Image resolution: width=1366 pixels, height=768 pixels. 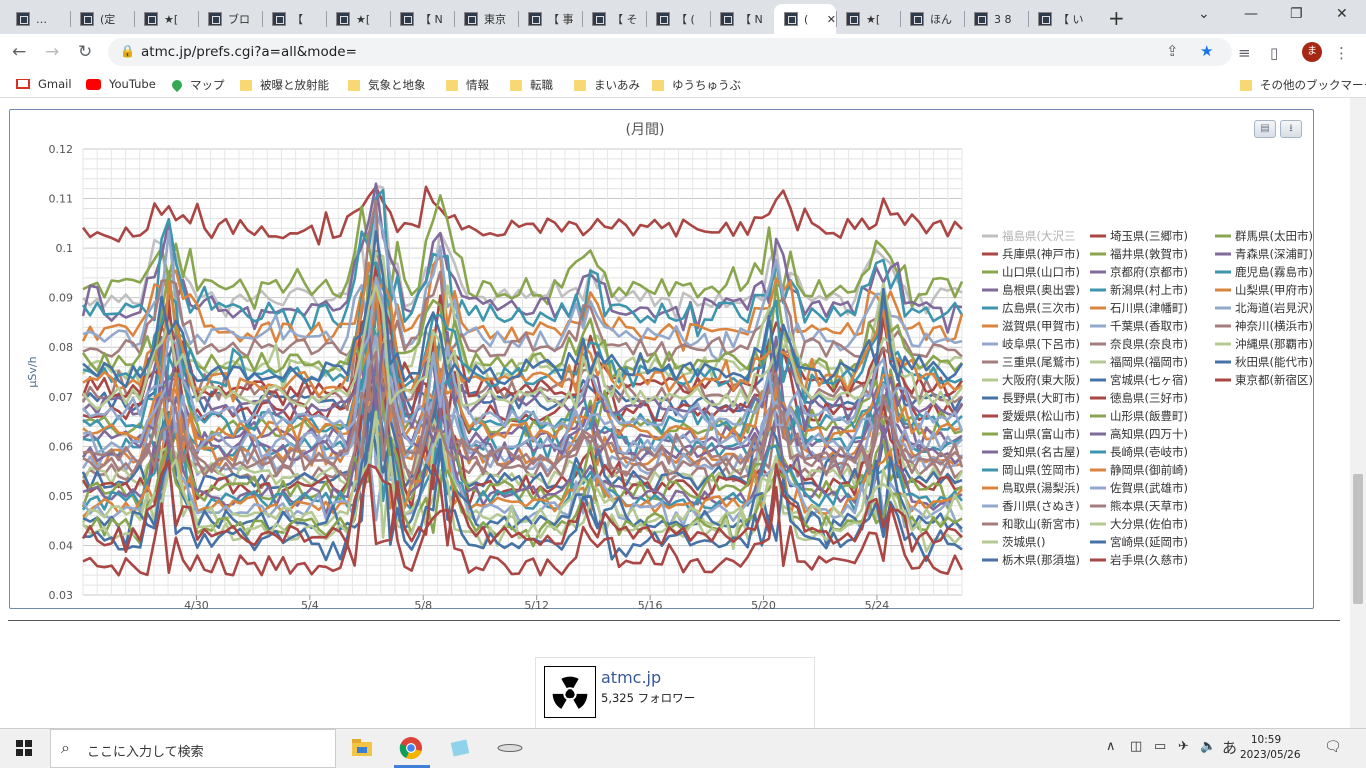 What do you see at coordinates (121, 84) in the screenshot?
I see `bookmark-item: YouTube` at bounding box center [121, 84].